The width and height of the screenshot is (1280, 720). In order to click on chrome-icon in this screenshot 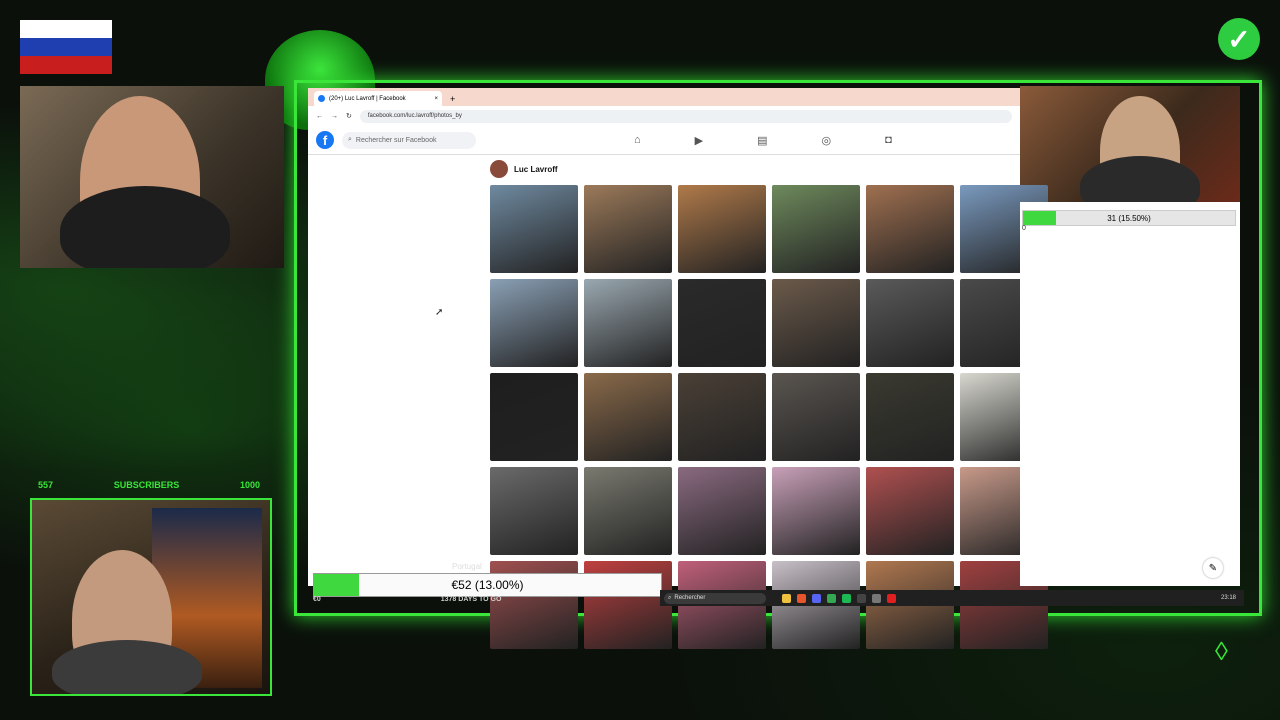, I will do `click(831, 598)`.